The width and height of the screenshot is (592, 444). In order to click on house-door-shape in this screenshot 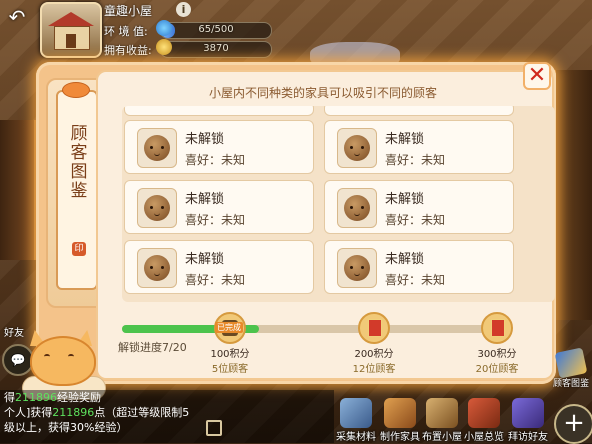, I will do `click(71, 41)`.